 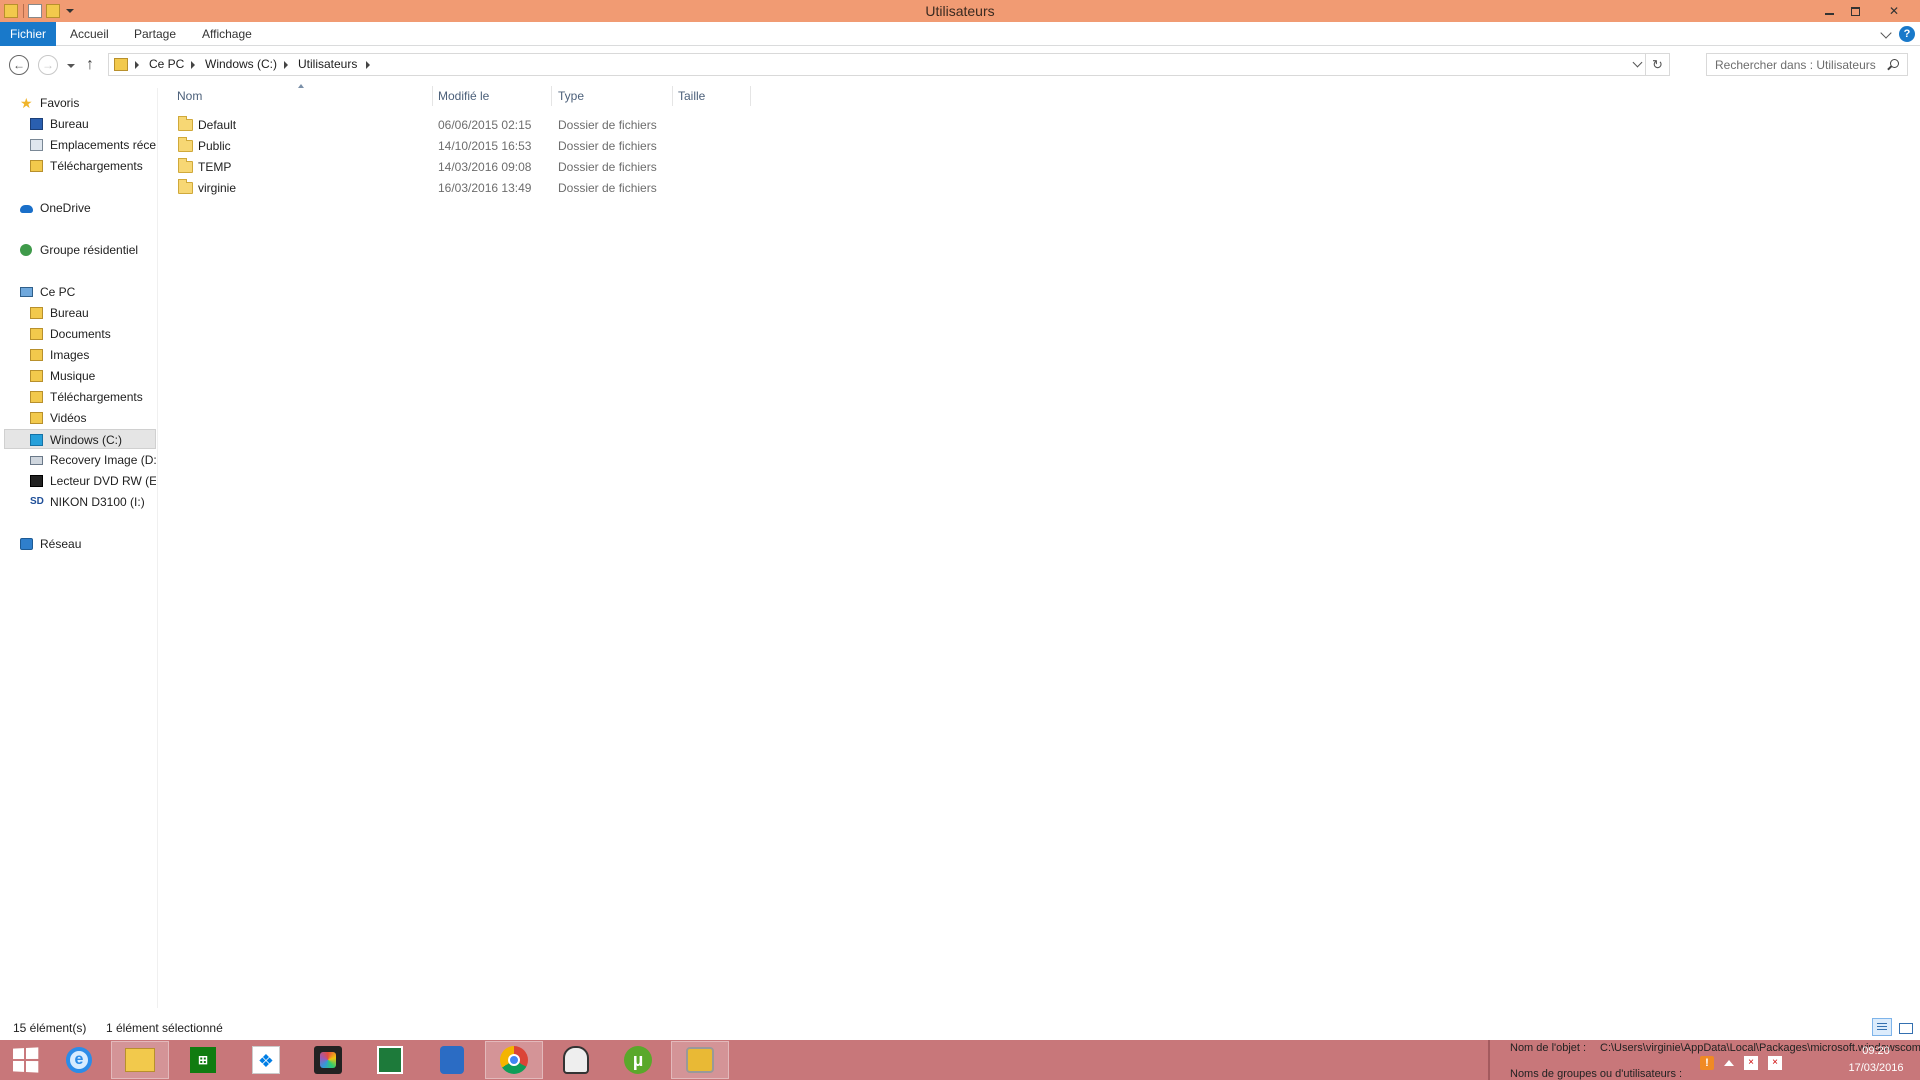 What do you see at coordinates (89, 34) in the screenshot?
I see `tab-home: Accueil` at bounding box center [89, 34].